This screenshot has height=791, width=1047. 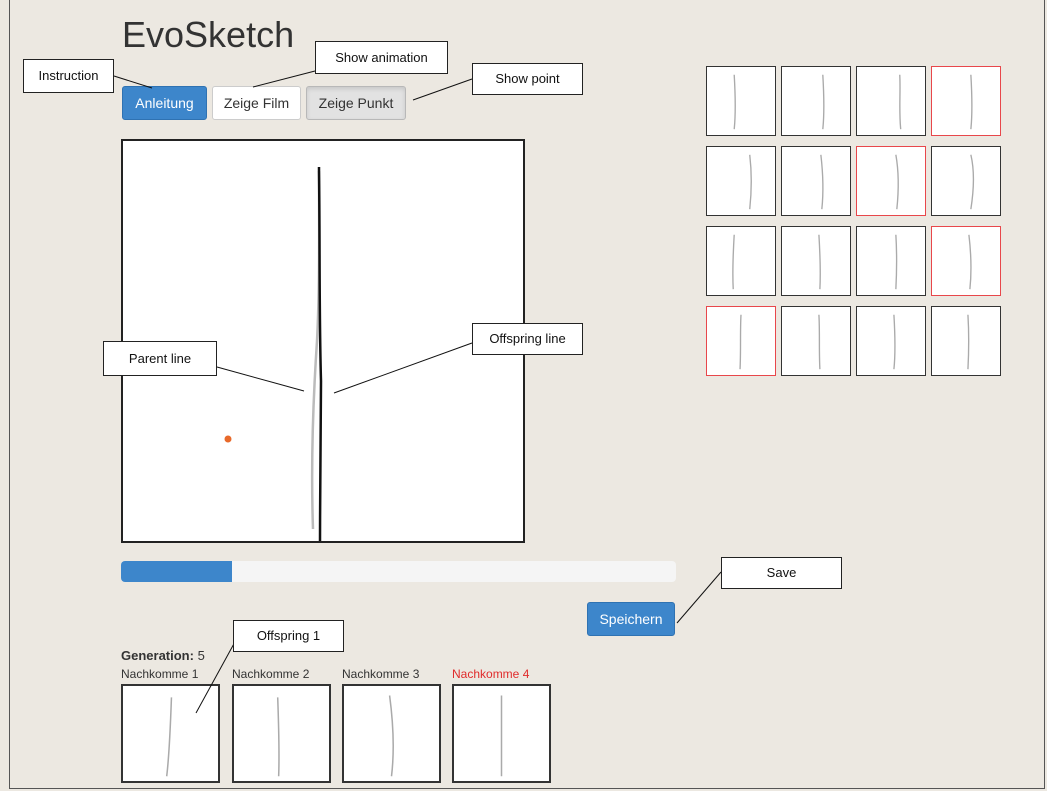 What do you see at coordinates (398, 571) in the screenshot?
I see `progress-track` at bounding box center [398, 571].